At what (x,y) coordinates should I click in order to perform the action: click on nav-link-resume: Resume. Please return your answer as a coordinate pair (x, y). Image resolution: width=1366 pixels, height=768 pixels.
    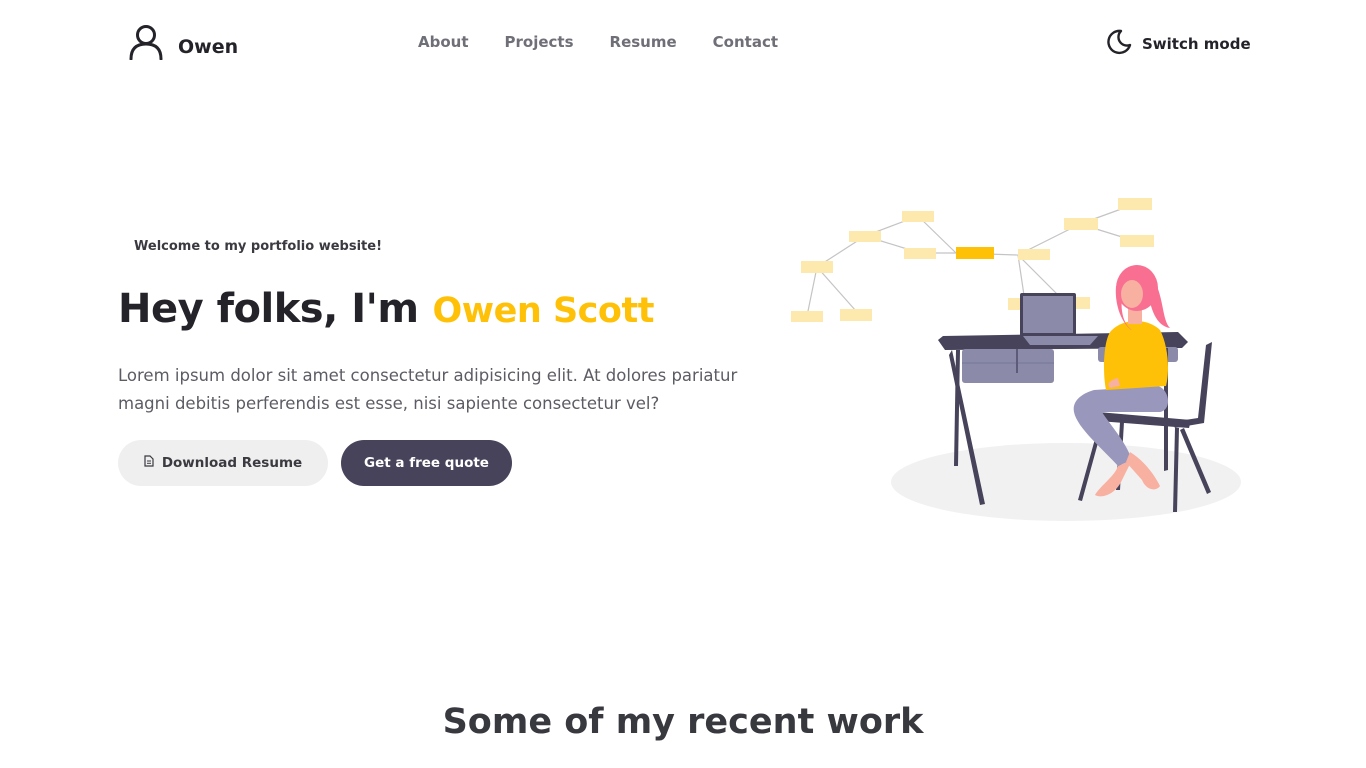
    Looking at the image, I should click on (643, 42).